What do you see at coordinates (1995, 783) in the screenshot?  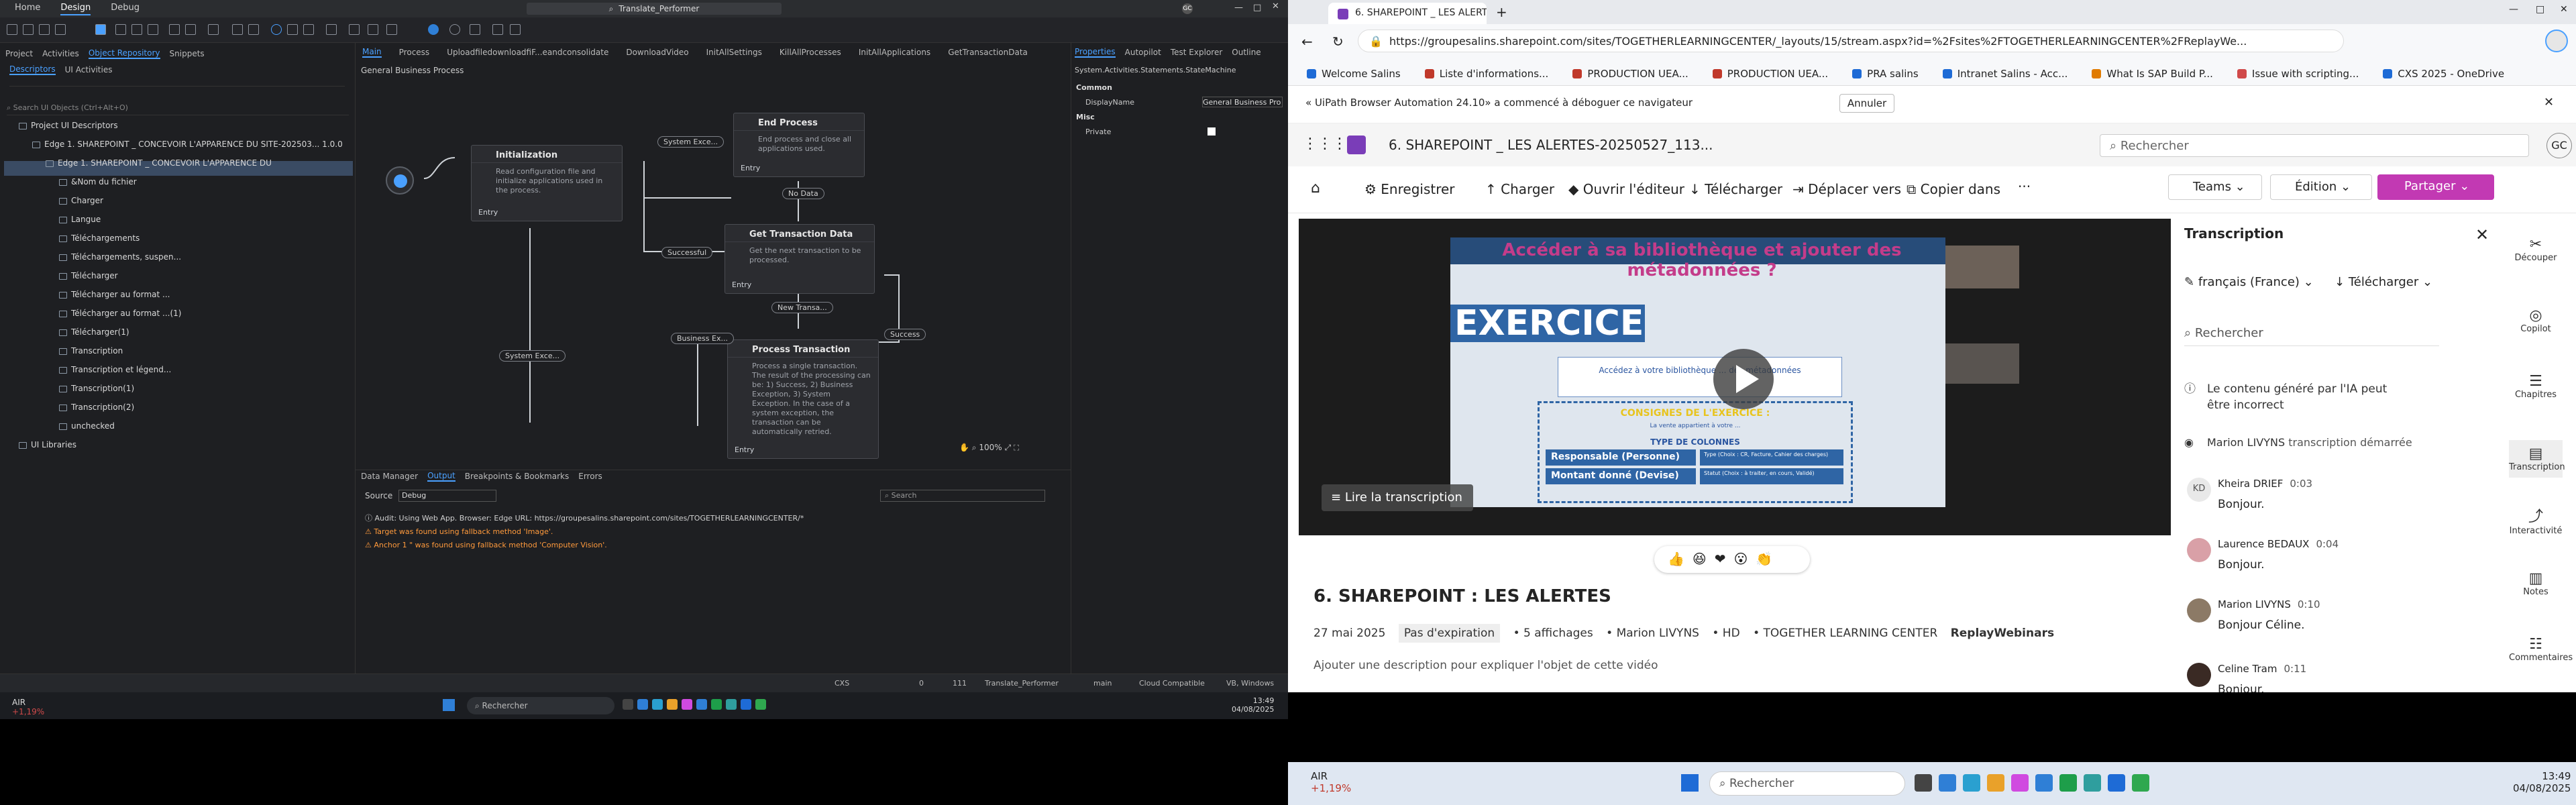 I see `files-icon` at bounding box center [1995, 783].